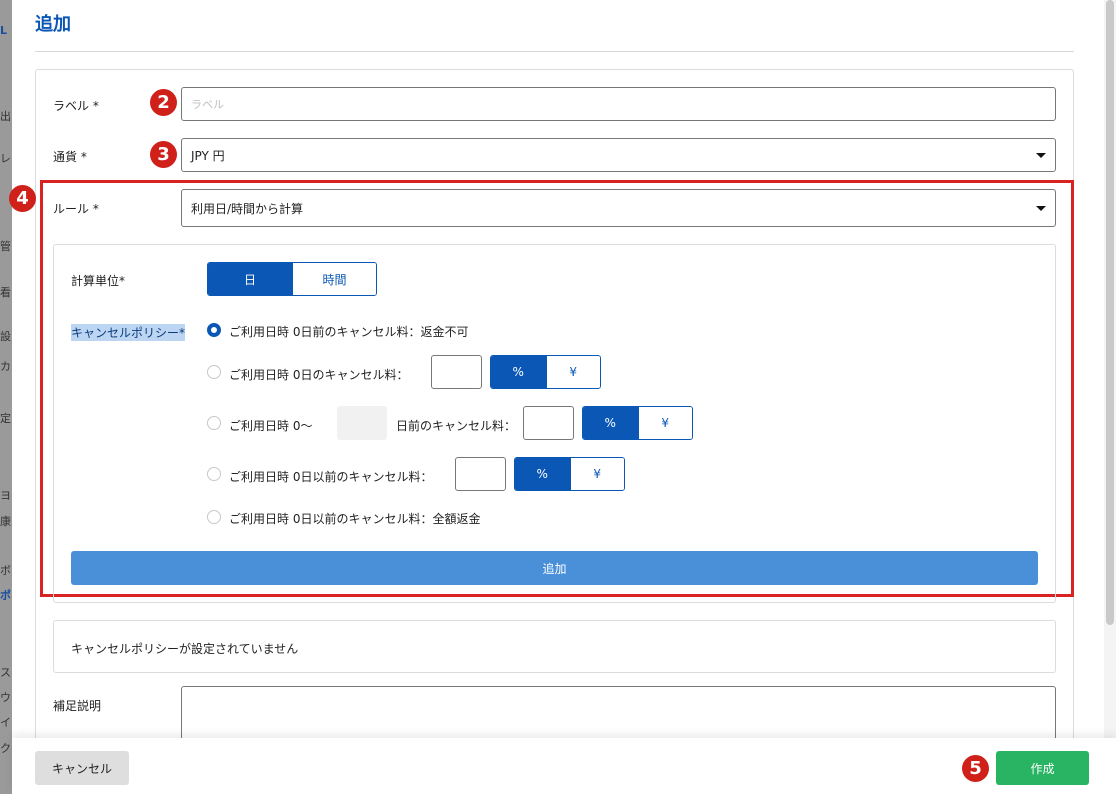 The width and height of the screenshot is (1116, 794). I want to click on no-policy-notice: キャンセルポリシーが設定されていません, so click(554, 646).